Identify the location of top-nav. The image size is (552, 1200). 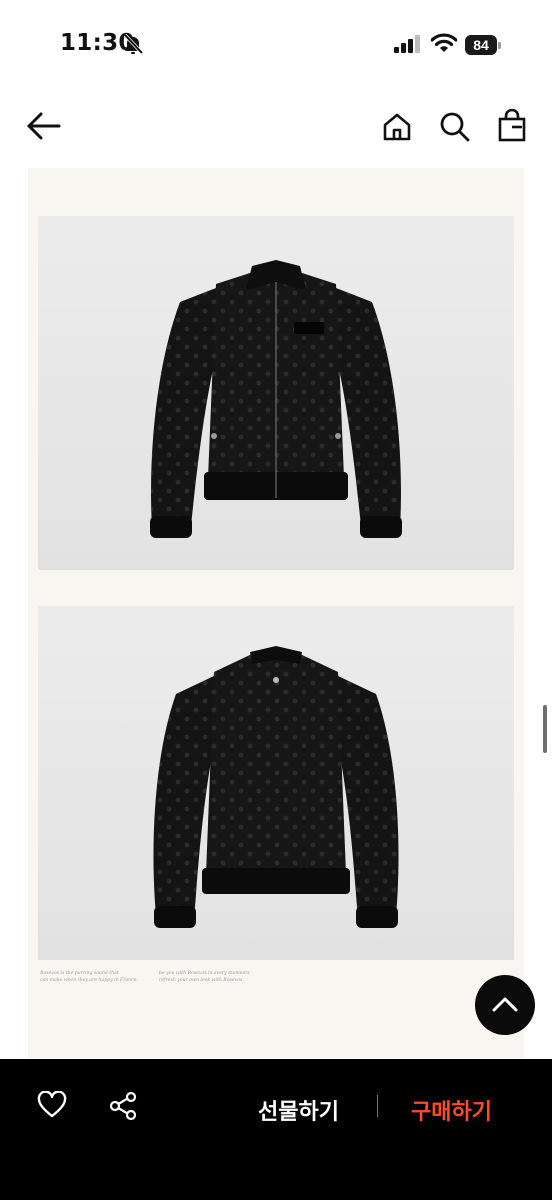
(276, 126).